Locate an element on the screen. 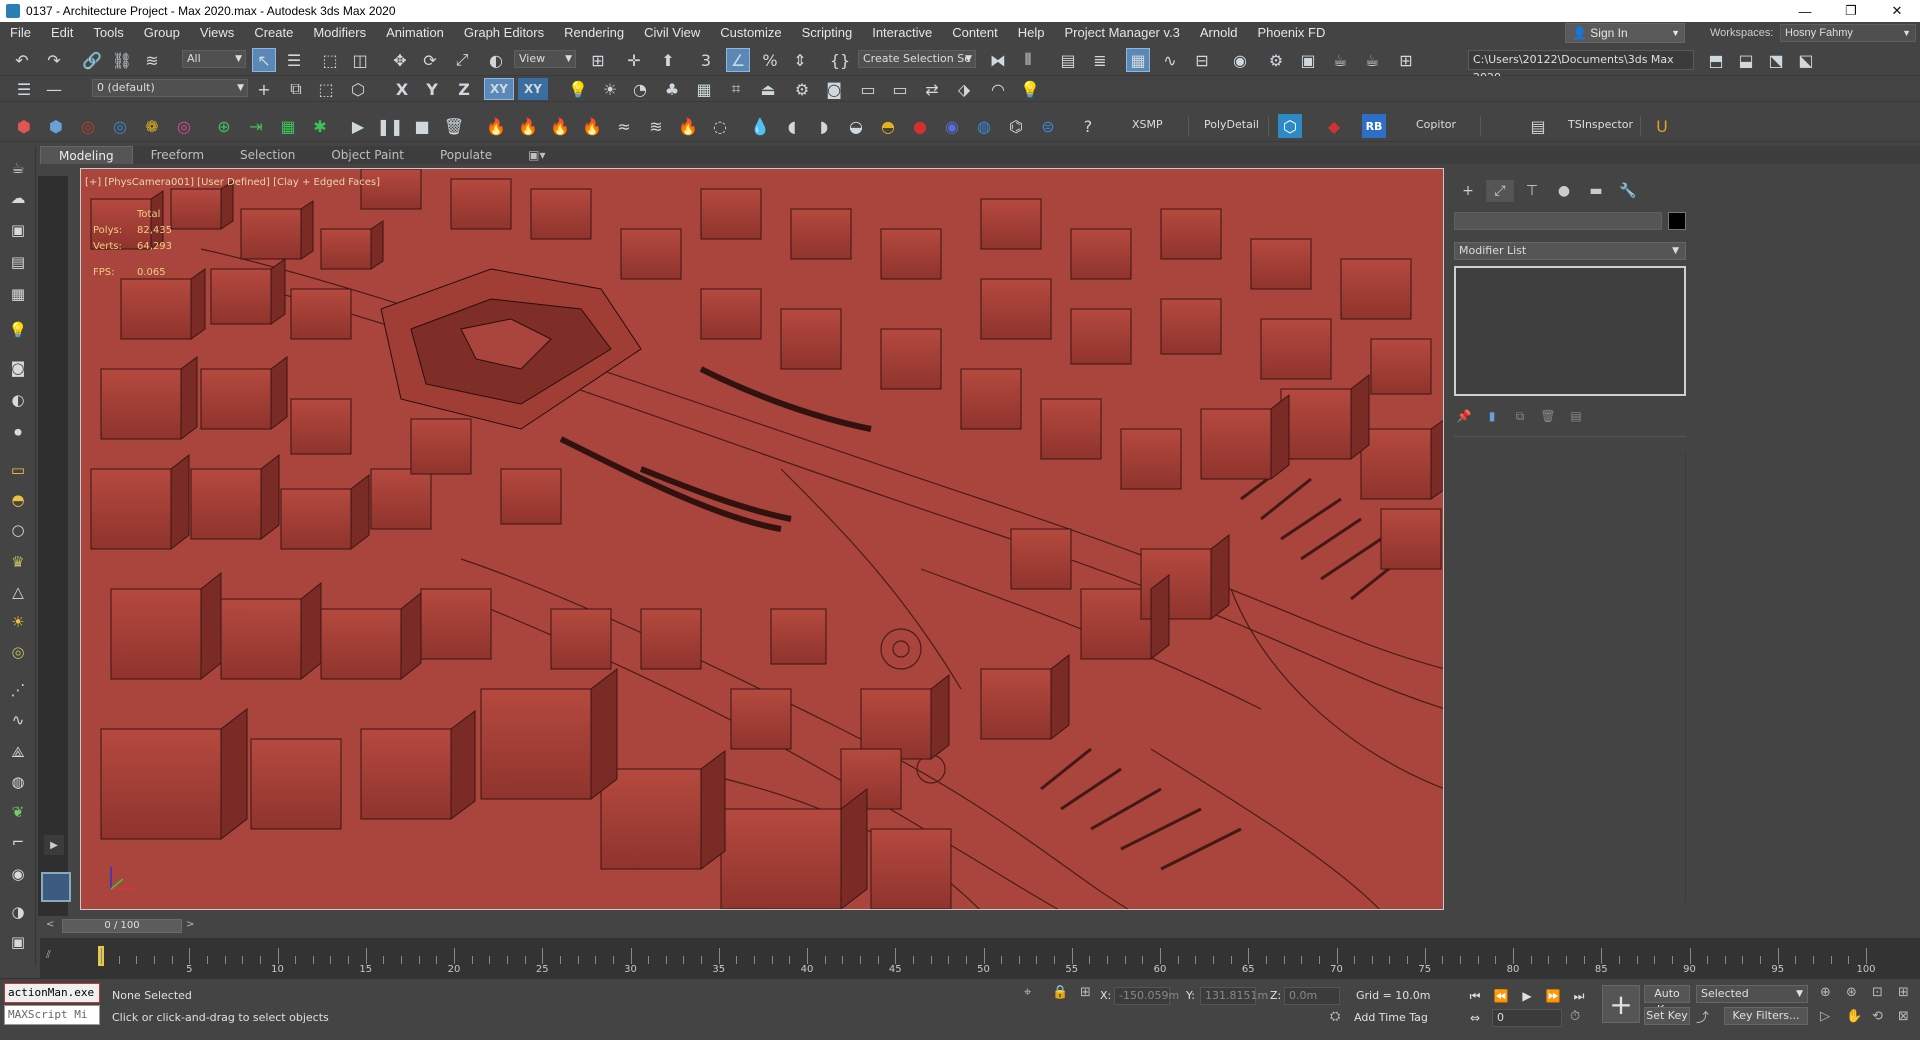  snaps-toggle-icon: 3 is located at coordinates (706, 60).